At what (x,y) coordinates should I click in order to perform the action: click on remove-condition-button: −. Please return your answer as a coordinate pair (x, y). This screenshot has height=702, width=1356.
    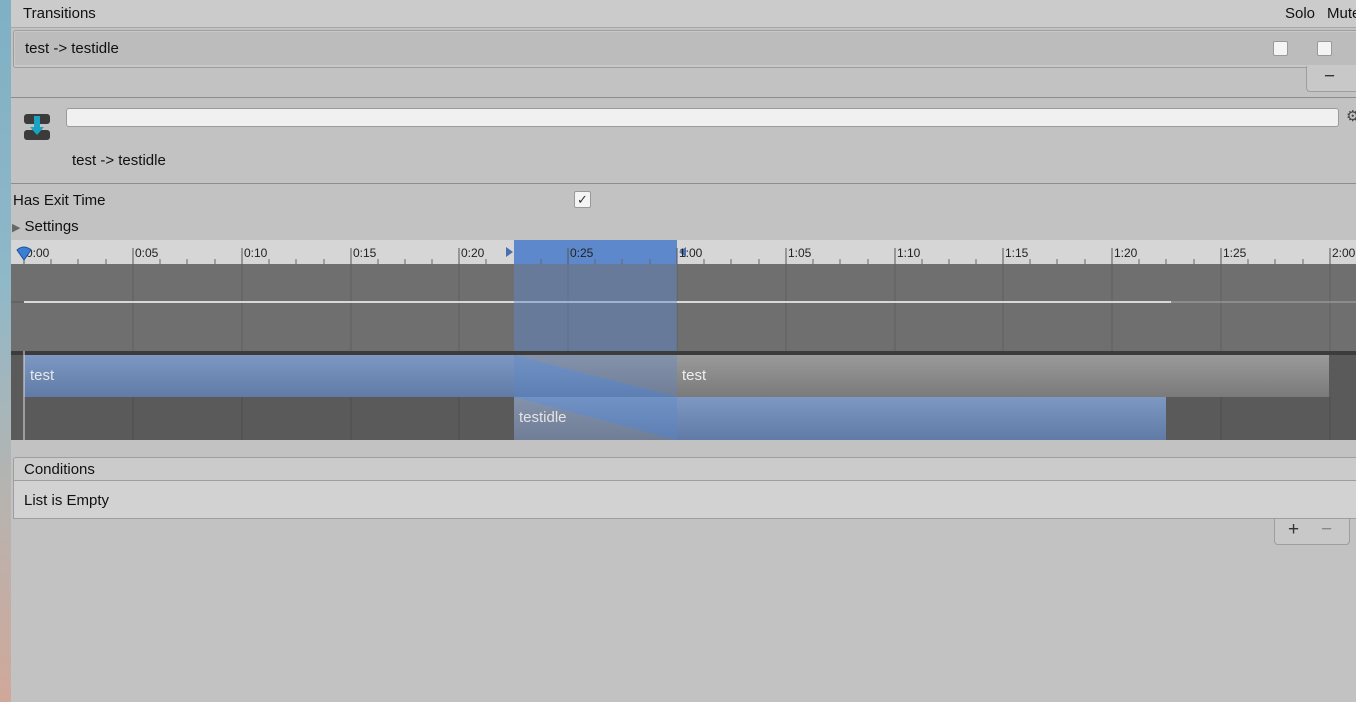
    Looking at the image, I should click on (1326, 530).